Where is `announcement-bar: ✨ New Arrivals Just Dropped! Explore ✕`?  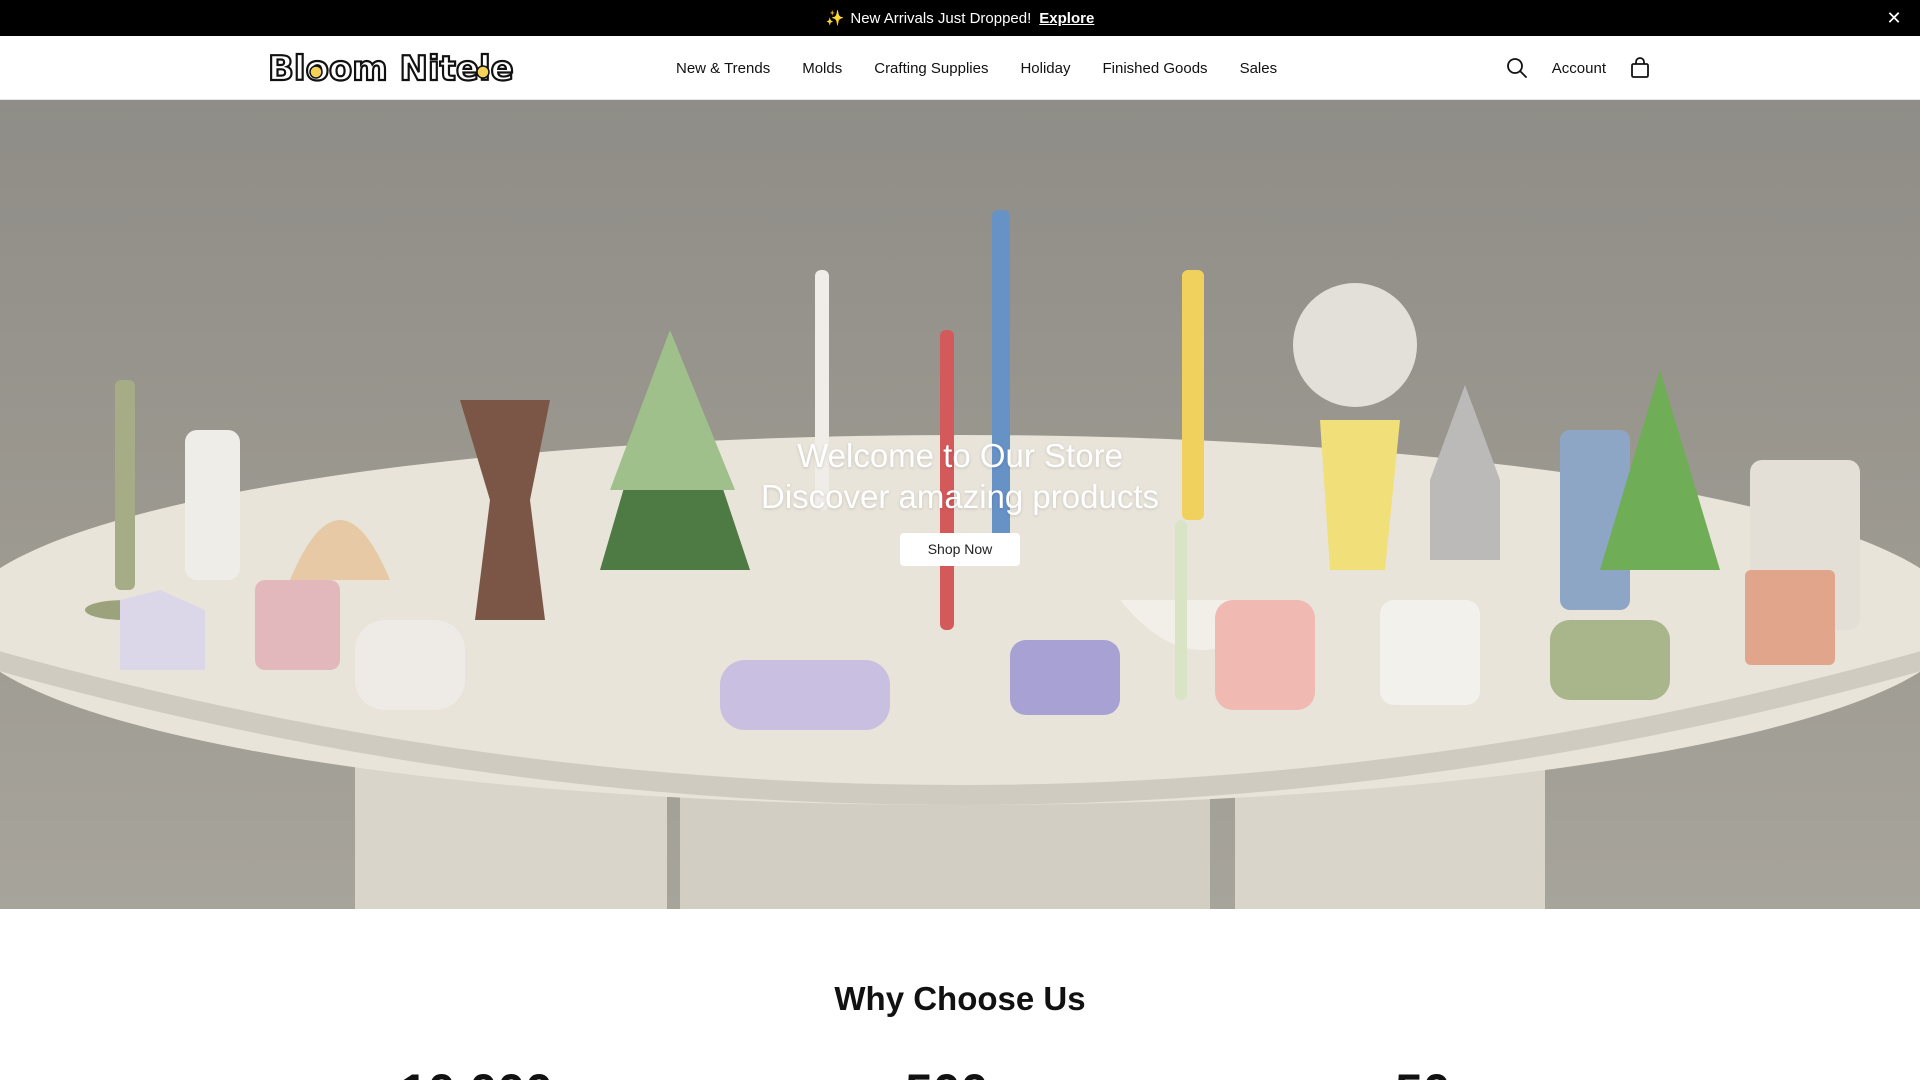 announcement-bar: ✨ New Arrivals Just Dropped! Explore ✕ is located at coordinates (960, 18).